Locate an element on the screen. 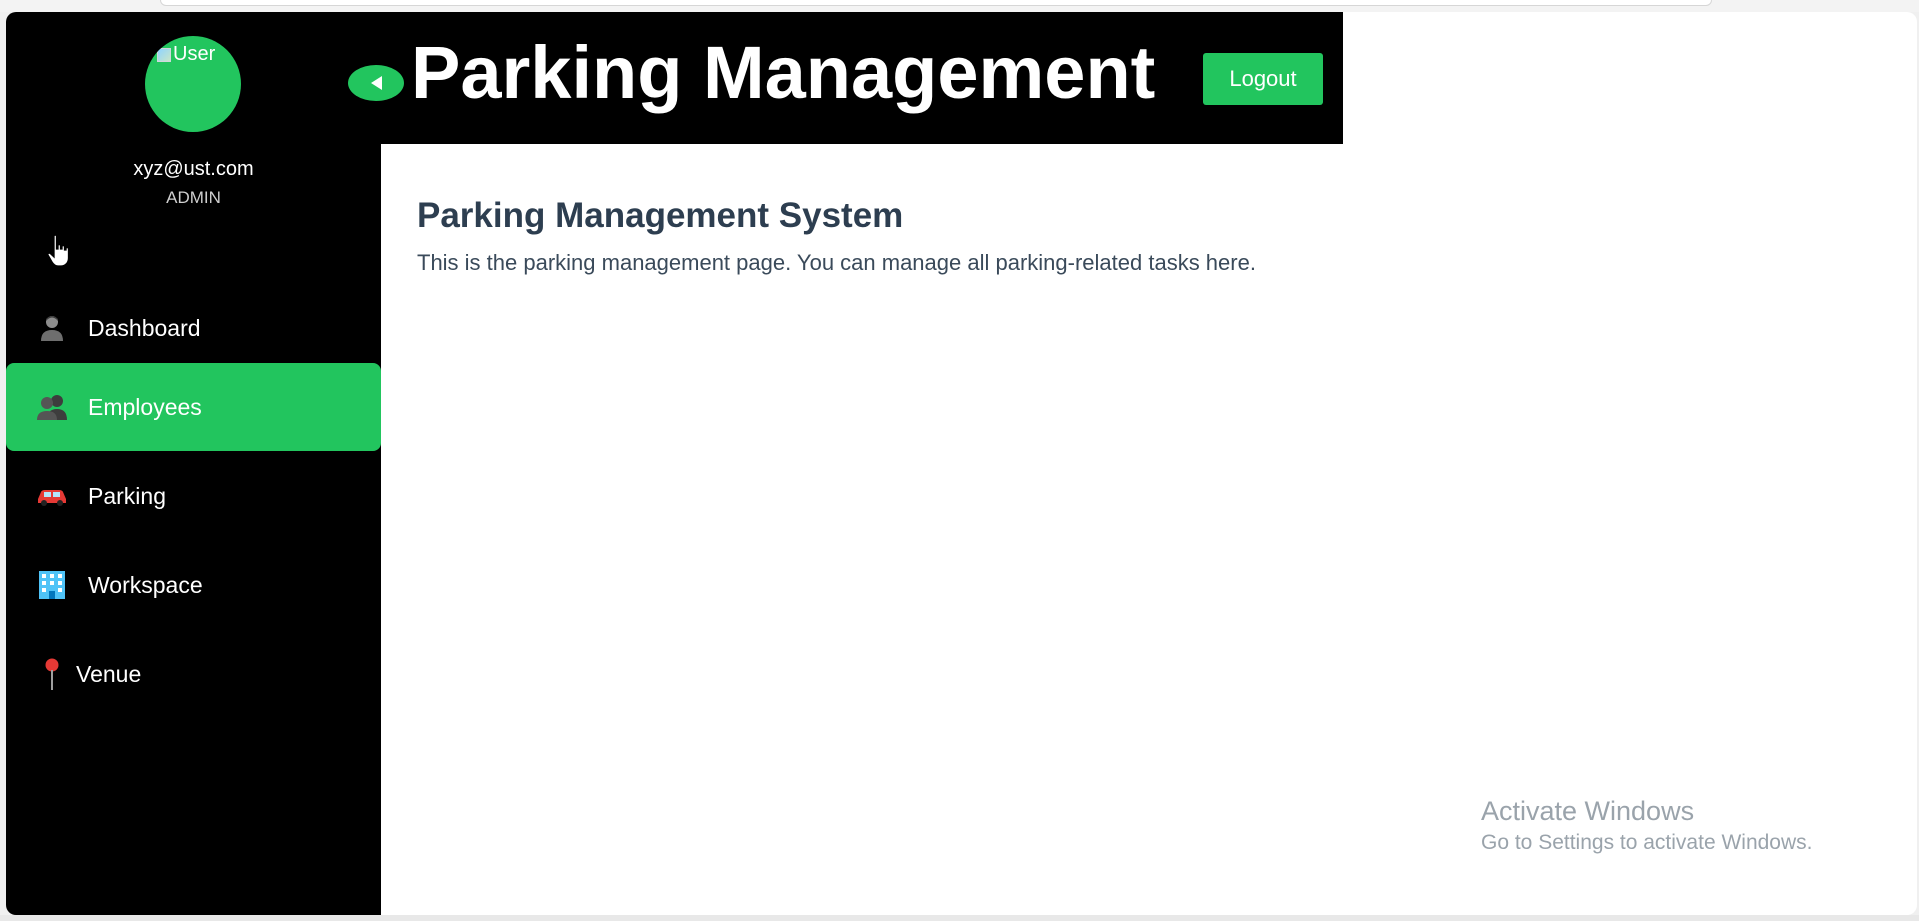  car-icon is located at coordinates (52, 496).